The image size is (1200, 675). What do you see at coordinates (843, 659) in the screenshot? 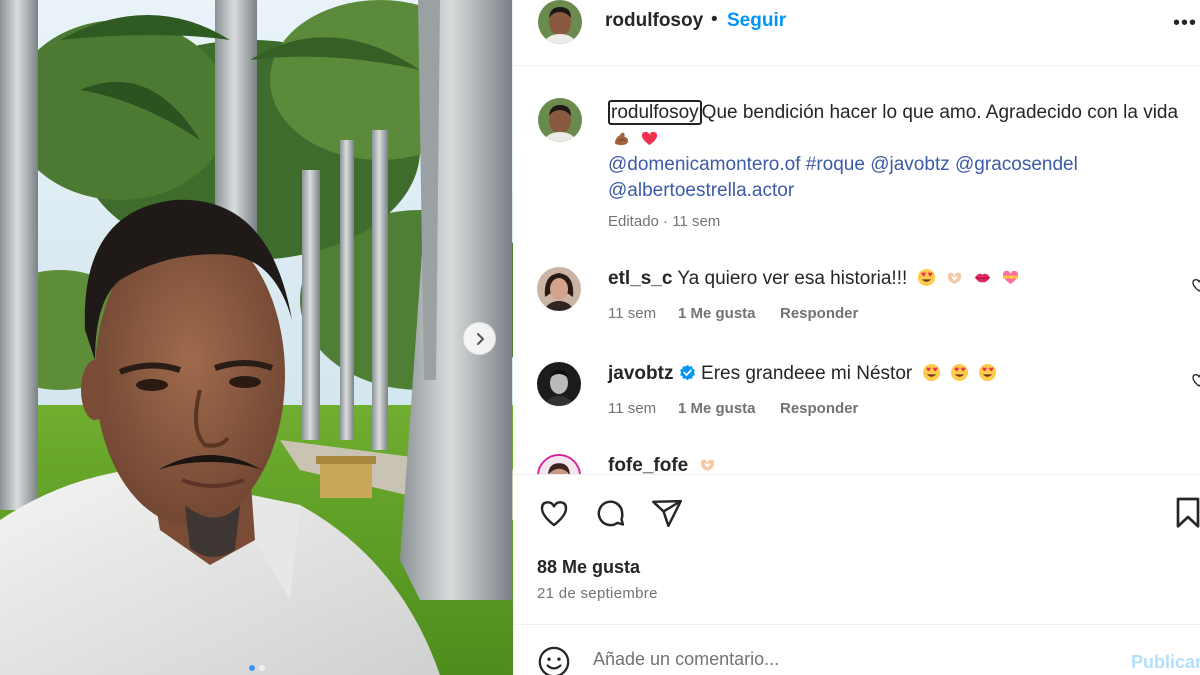
I see `comment-input` at bounding box center [843, 659].